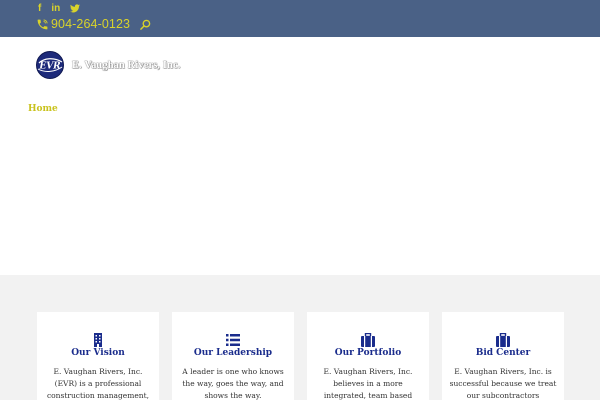  Describe the element at coordinates (43, 109) in the screenshot. I see `breadcrumb-home: Home` at that location.